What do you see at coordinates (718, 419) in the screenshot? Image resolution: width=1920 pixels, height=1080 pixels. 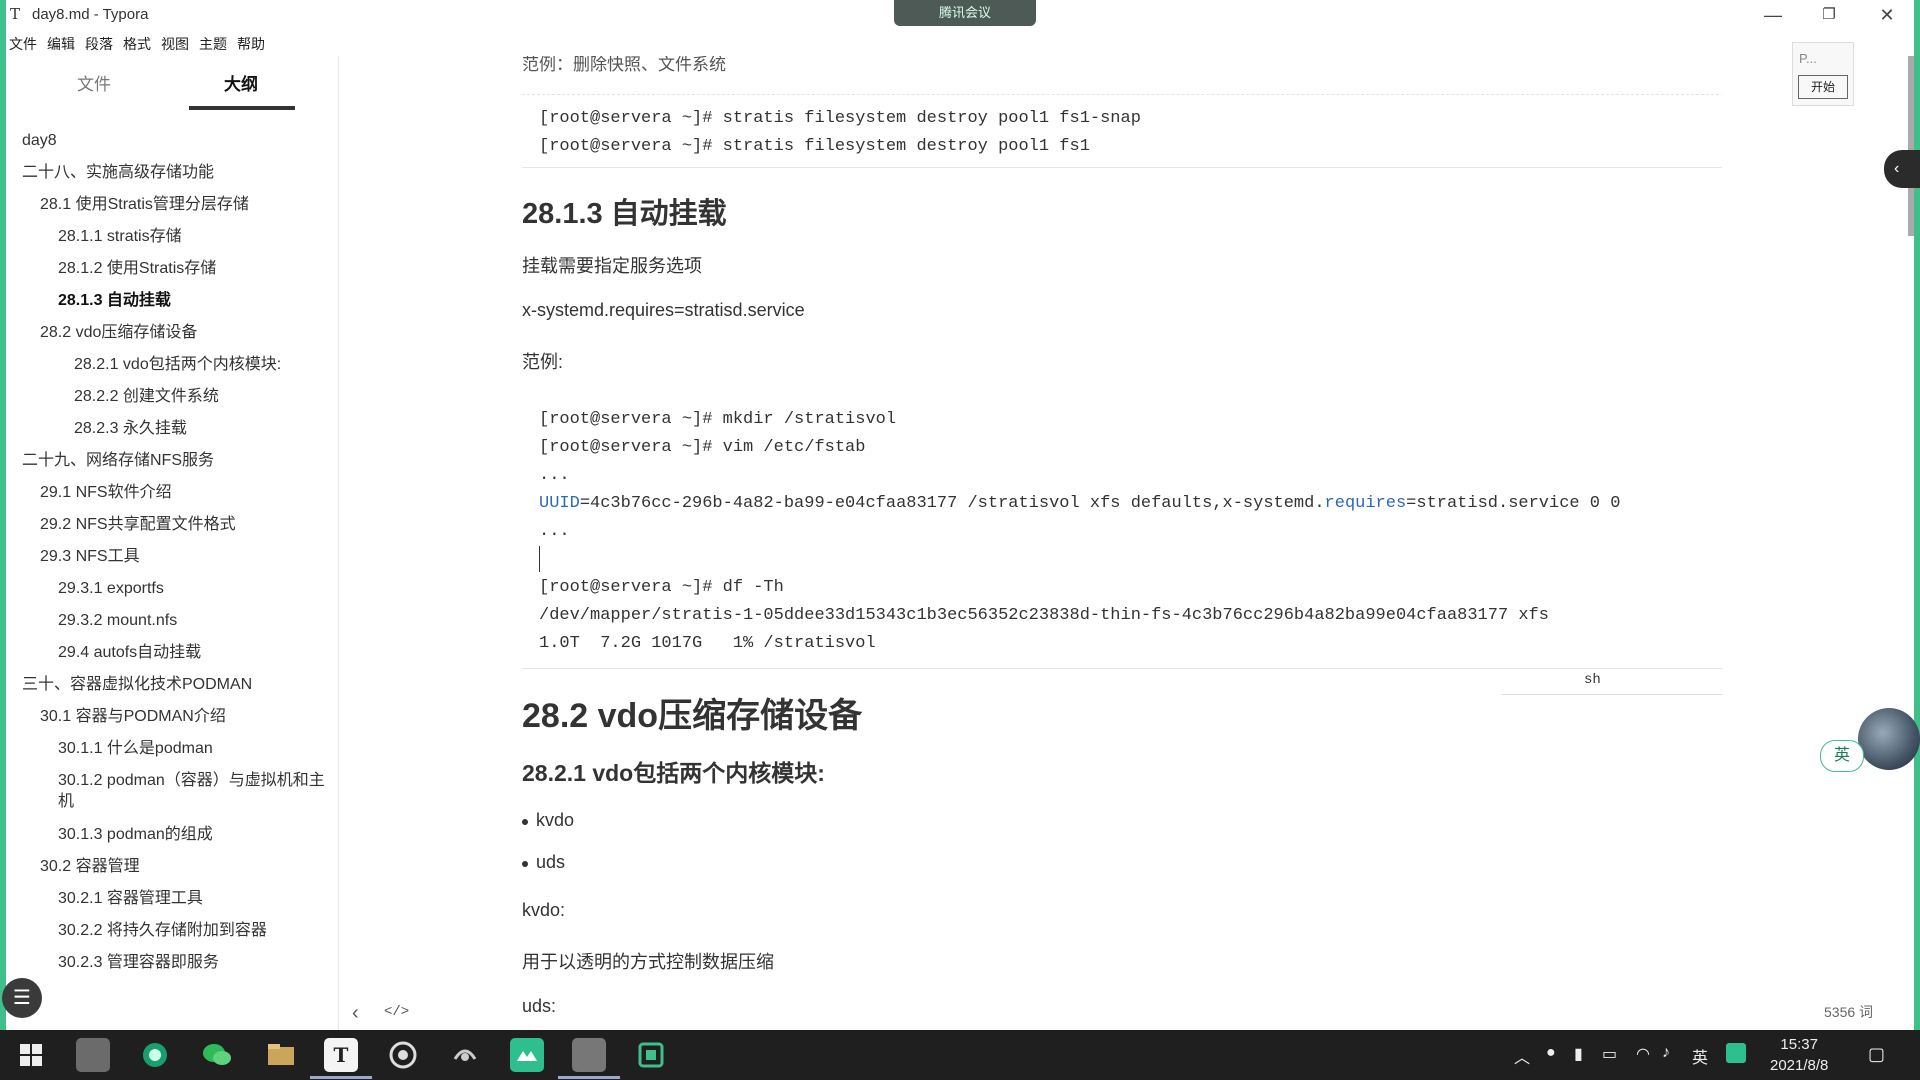 I see `code-line: [root@servera ~]# mkdir /stratisvol` at bounding box center [718, 419].